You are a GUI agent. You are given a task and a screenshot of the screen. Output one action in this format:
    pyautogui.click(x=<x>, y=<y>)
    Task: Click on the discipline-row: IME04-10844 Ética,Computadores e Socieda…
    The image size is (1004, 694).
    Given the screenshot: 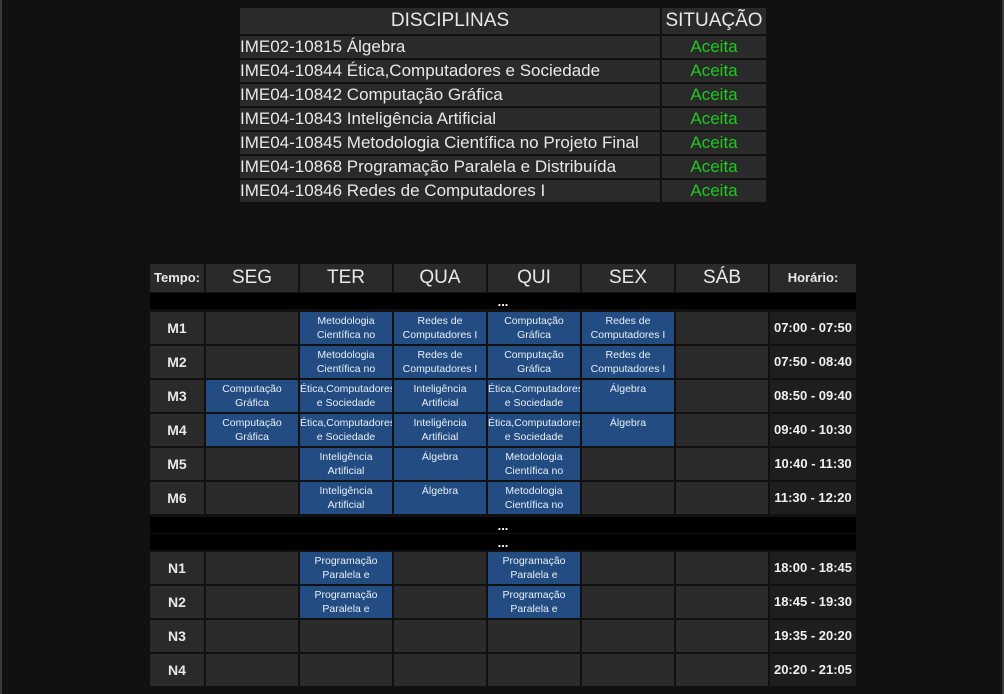 What is the action you would take?
    pyautogui.click(x=503, y=71)
    